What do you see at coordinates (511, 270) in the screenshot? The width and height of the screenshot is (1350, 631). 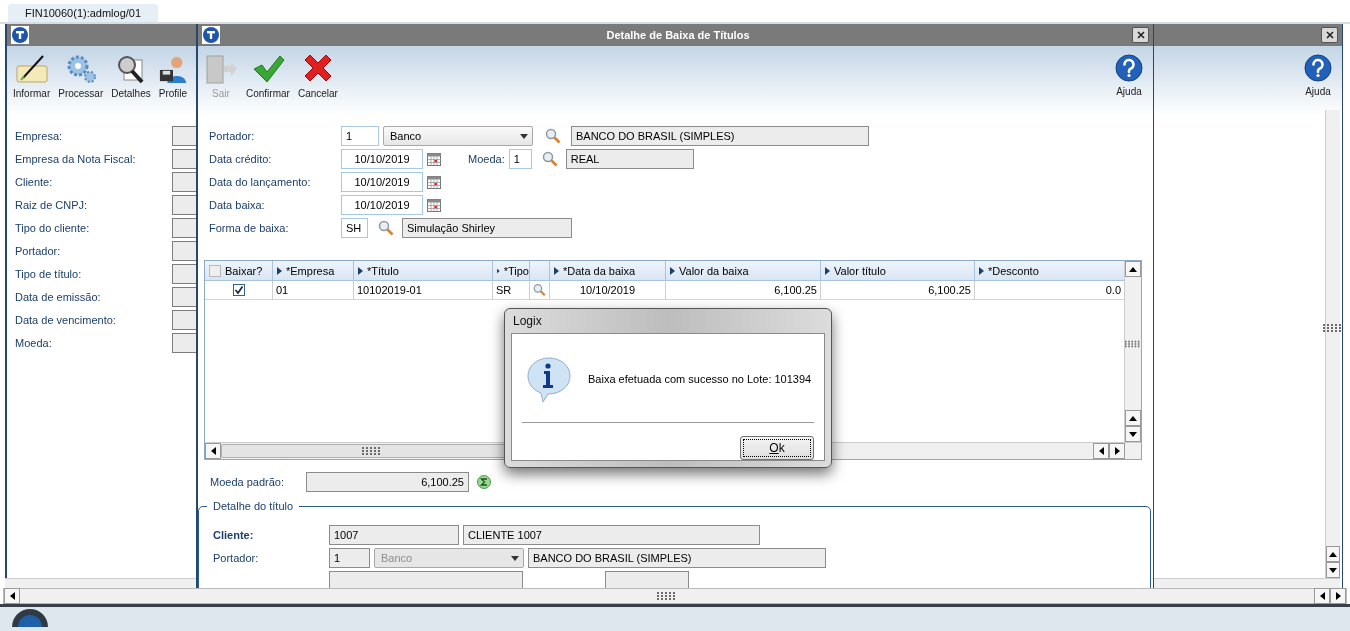 I see `column-header: *Tipo` at bounding box center [511, 270].